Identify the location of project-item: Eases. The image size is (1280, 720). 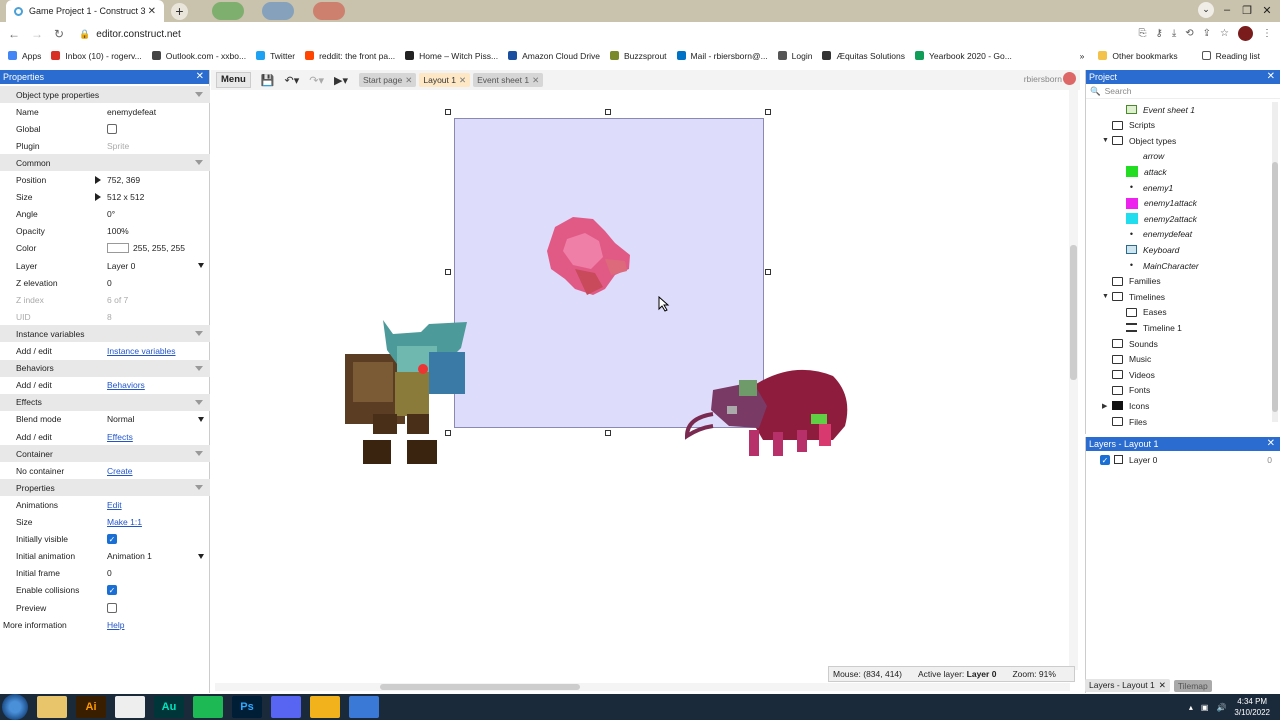
(1141, 312).